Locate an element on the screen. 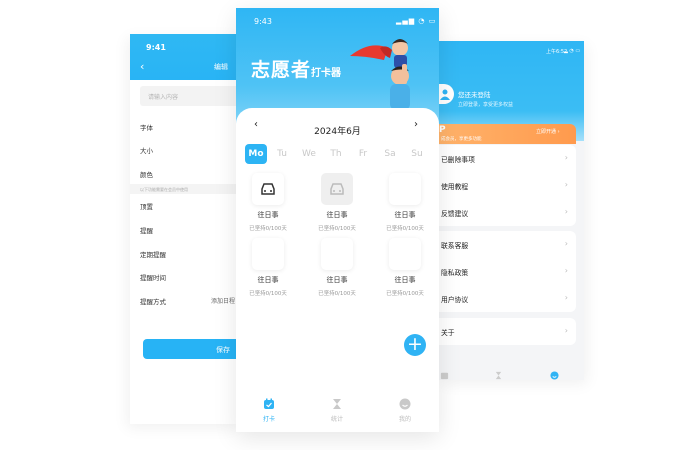 Image resolution: width=681 pixels, height=450 pixels. menu-label: 使用教程 is located at coordinates (455, 187).